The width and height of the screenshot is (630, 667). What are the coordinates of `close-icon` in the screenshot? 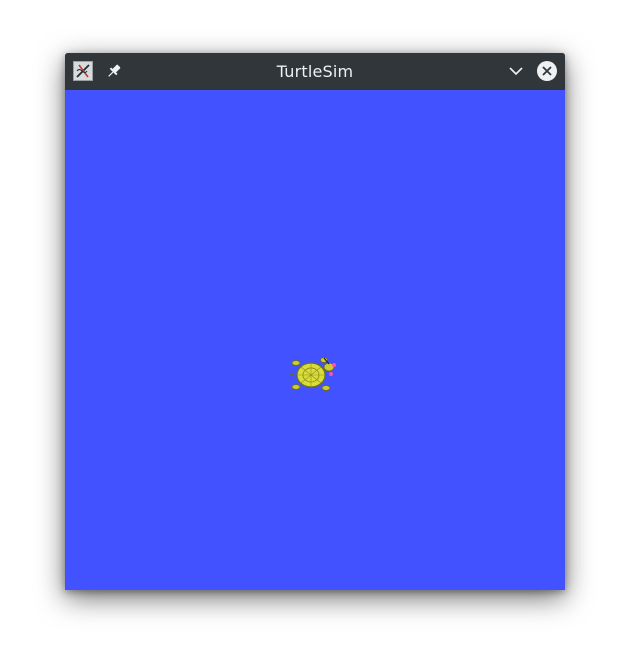 It's located at (547, 71).